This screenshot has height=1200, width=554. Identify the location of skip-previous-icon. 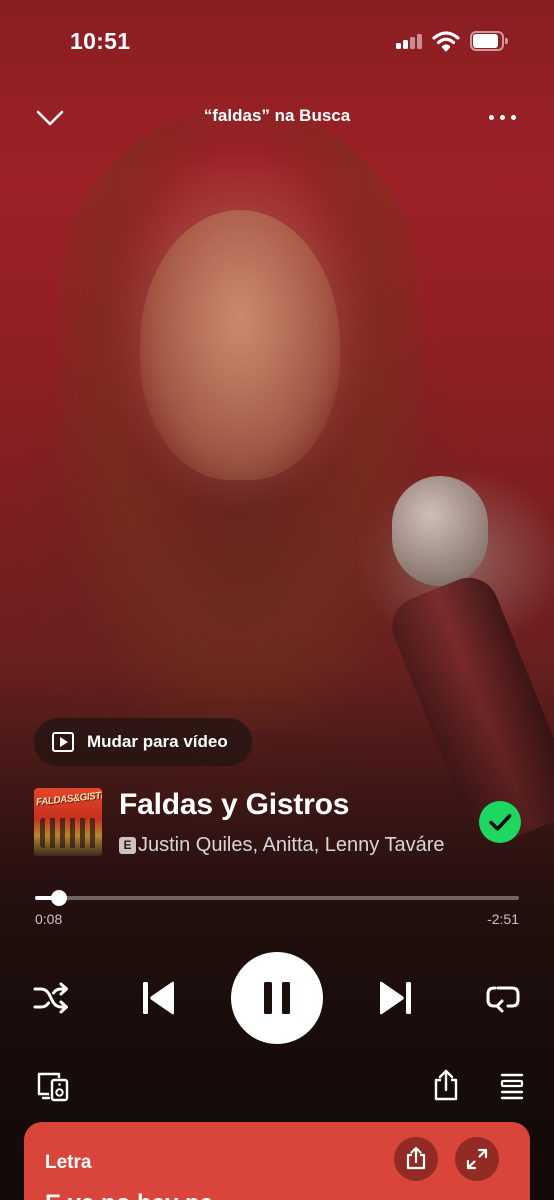
(158, 998).